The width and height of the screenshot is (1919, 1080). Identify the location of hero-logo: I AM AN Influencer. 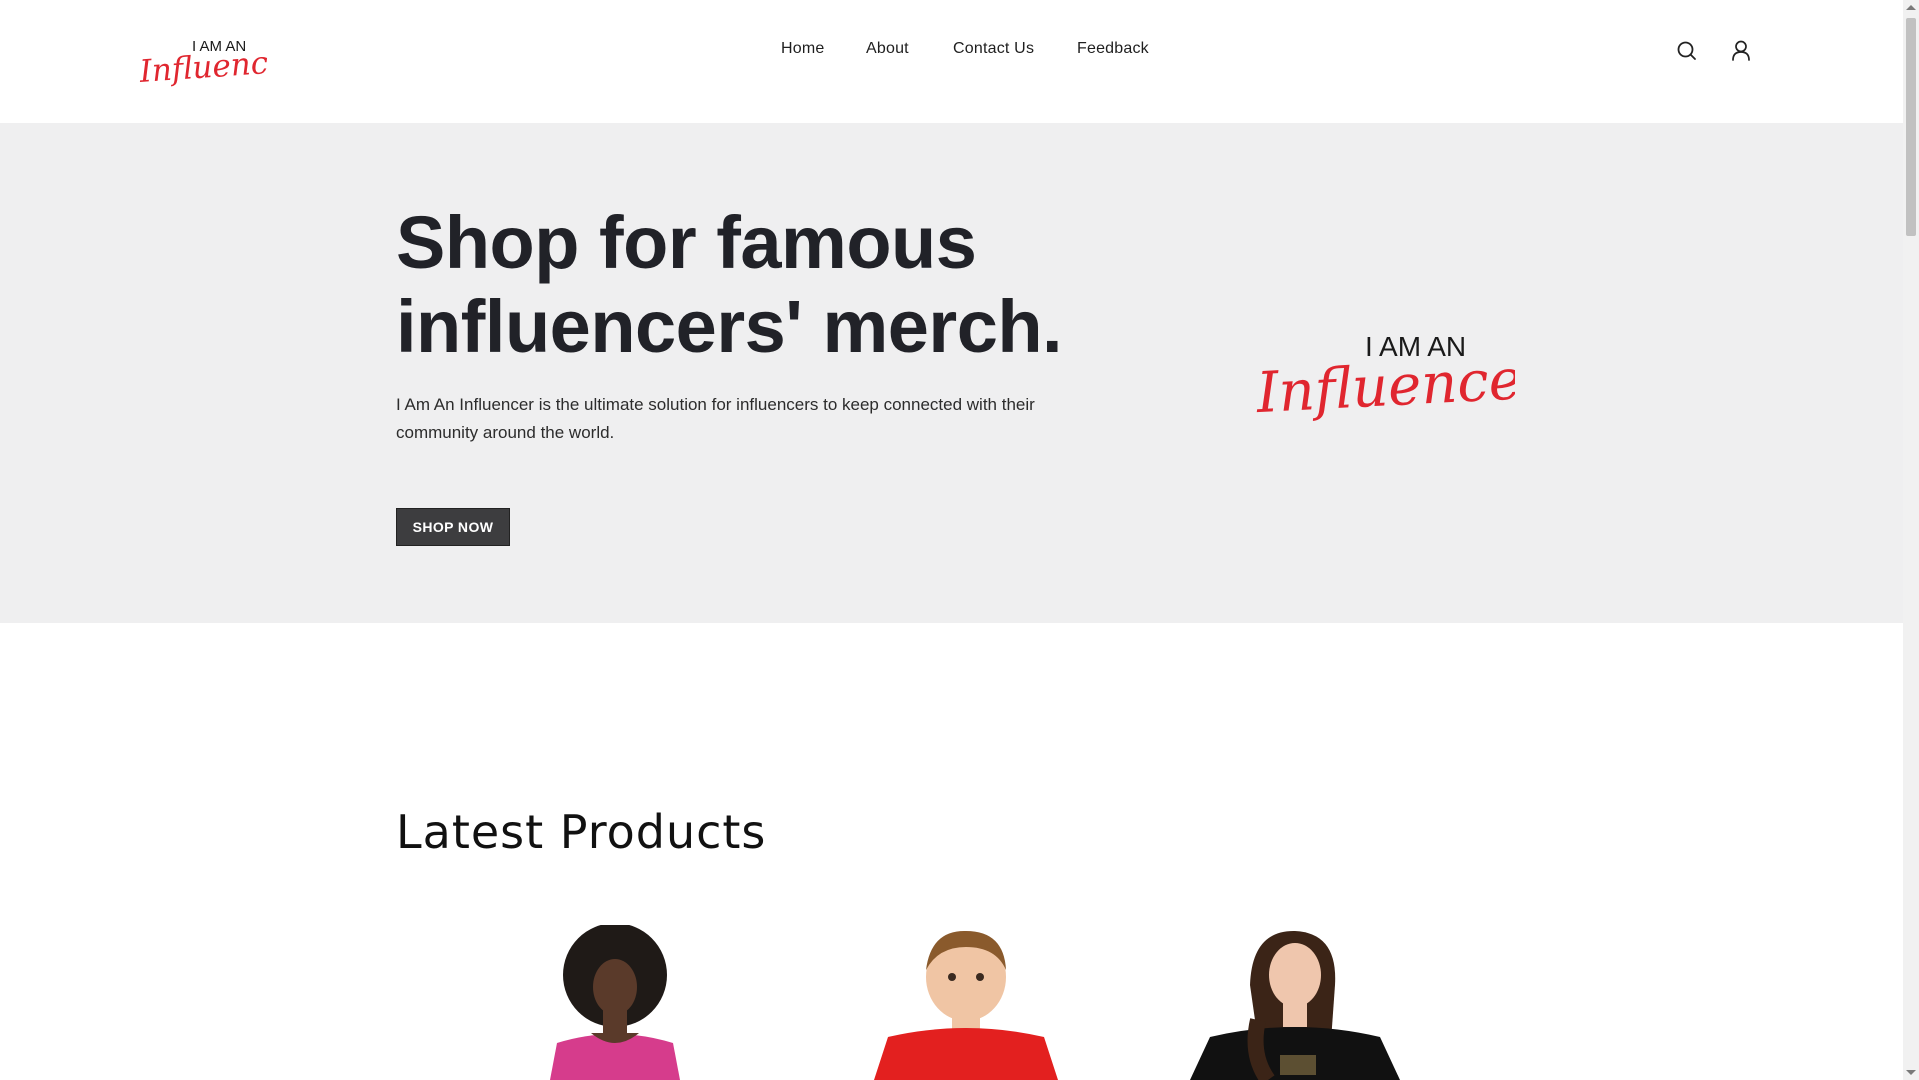
(1385, 378).